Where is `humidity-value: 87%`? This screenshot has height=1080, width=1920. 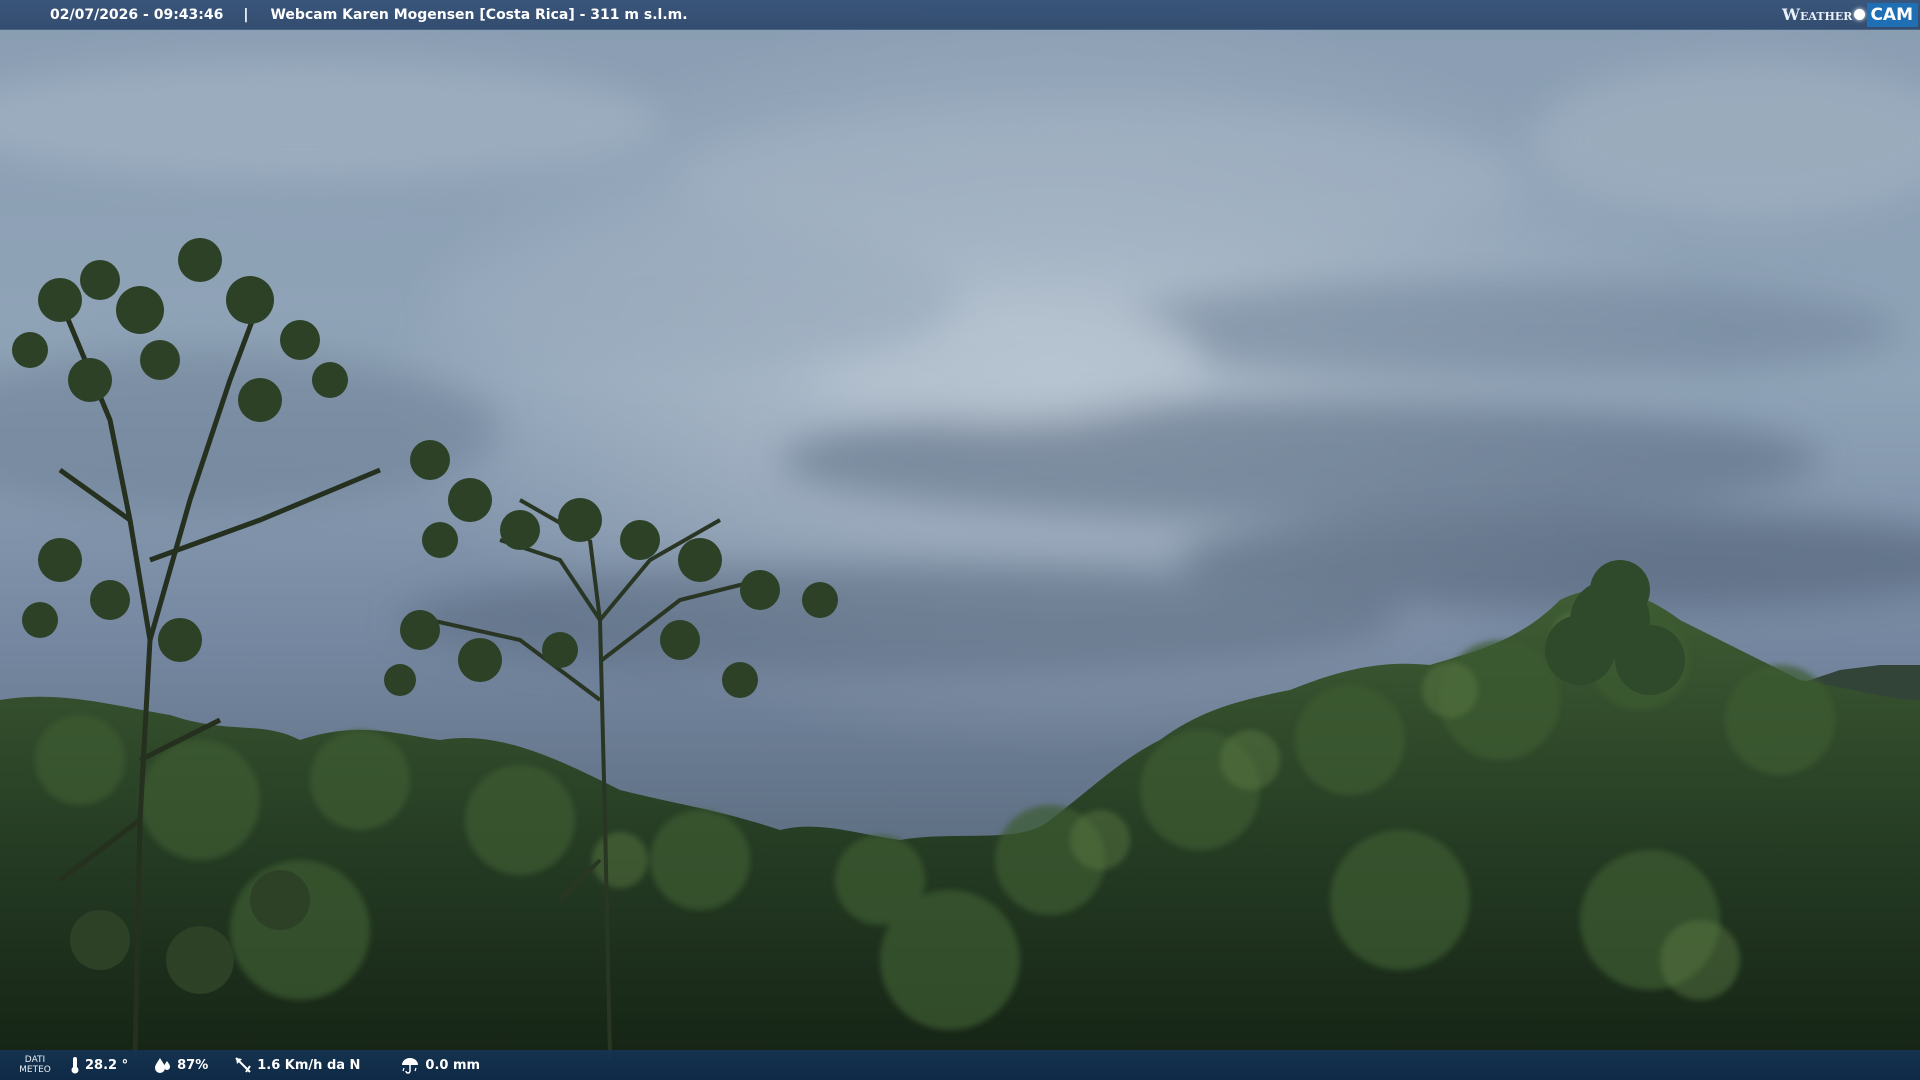
humidity-value: 87% is located at coordinates (193, 1065).